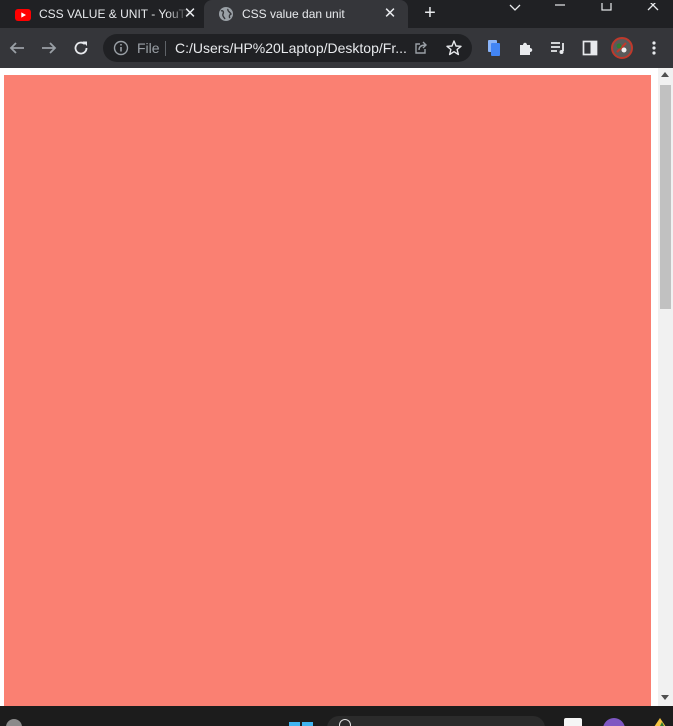 This screenshot has height=726, width=673. What do you see at coordinates (526, 48) in the screenshot?
I see `extensions-puzzle-icon` at bounding box center [526, 48].